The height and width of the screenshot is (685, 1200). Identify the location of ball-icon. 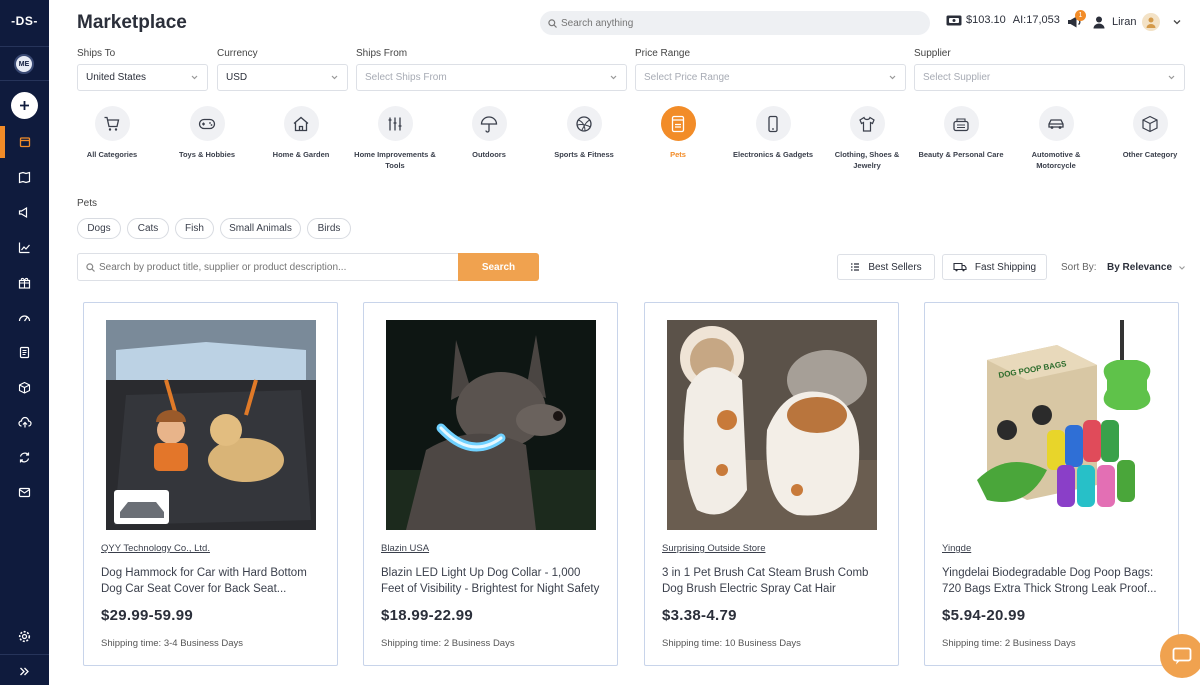
(584, 123).